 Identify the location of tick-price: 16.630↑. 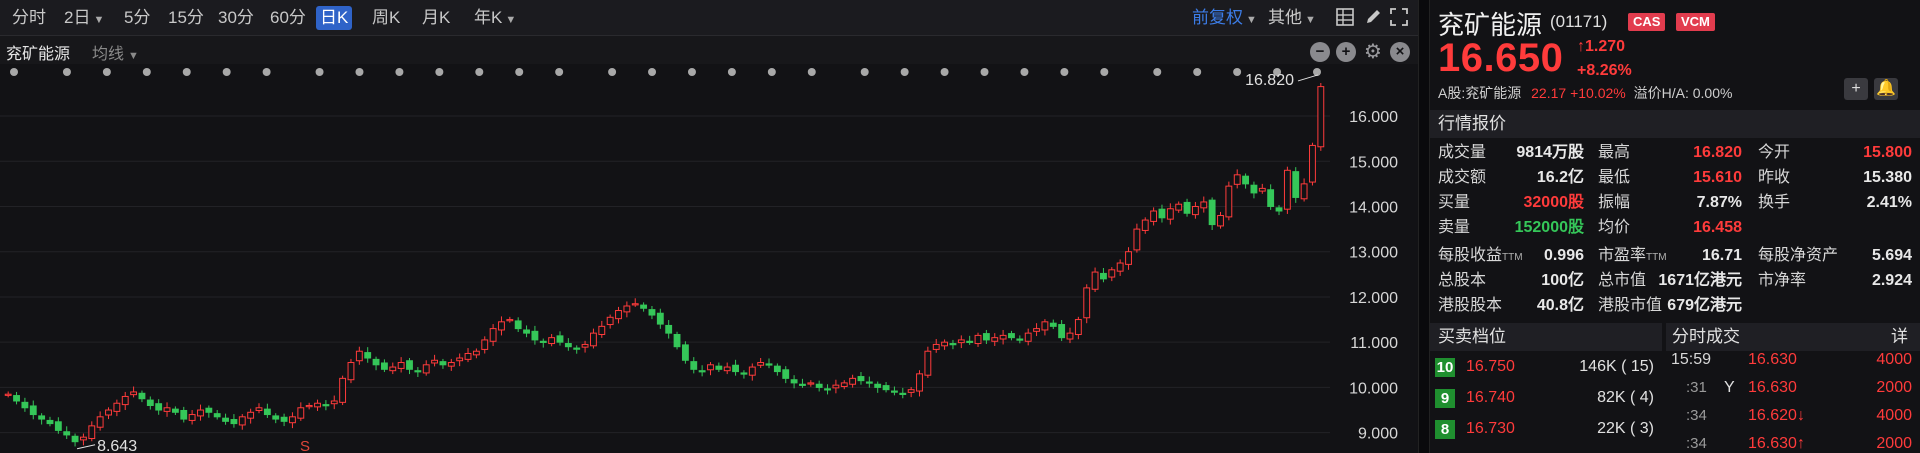
(1776, 443).